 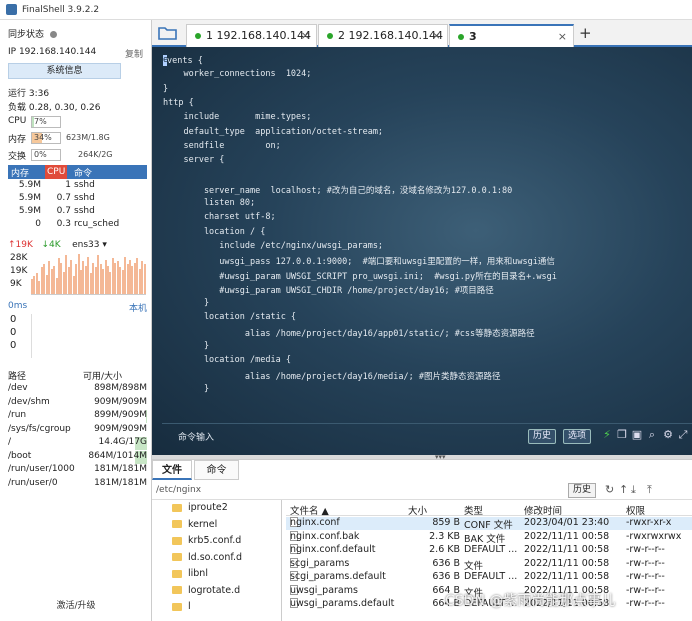 I want to click on terminal-line: location /media {, so click(x=227, y=360).